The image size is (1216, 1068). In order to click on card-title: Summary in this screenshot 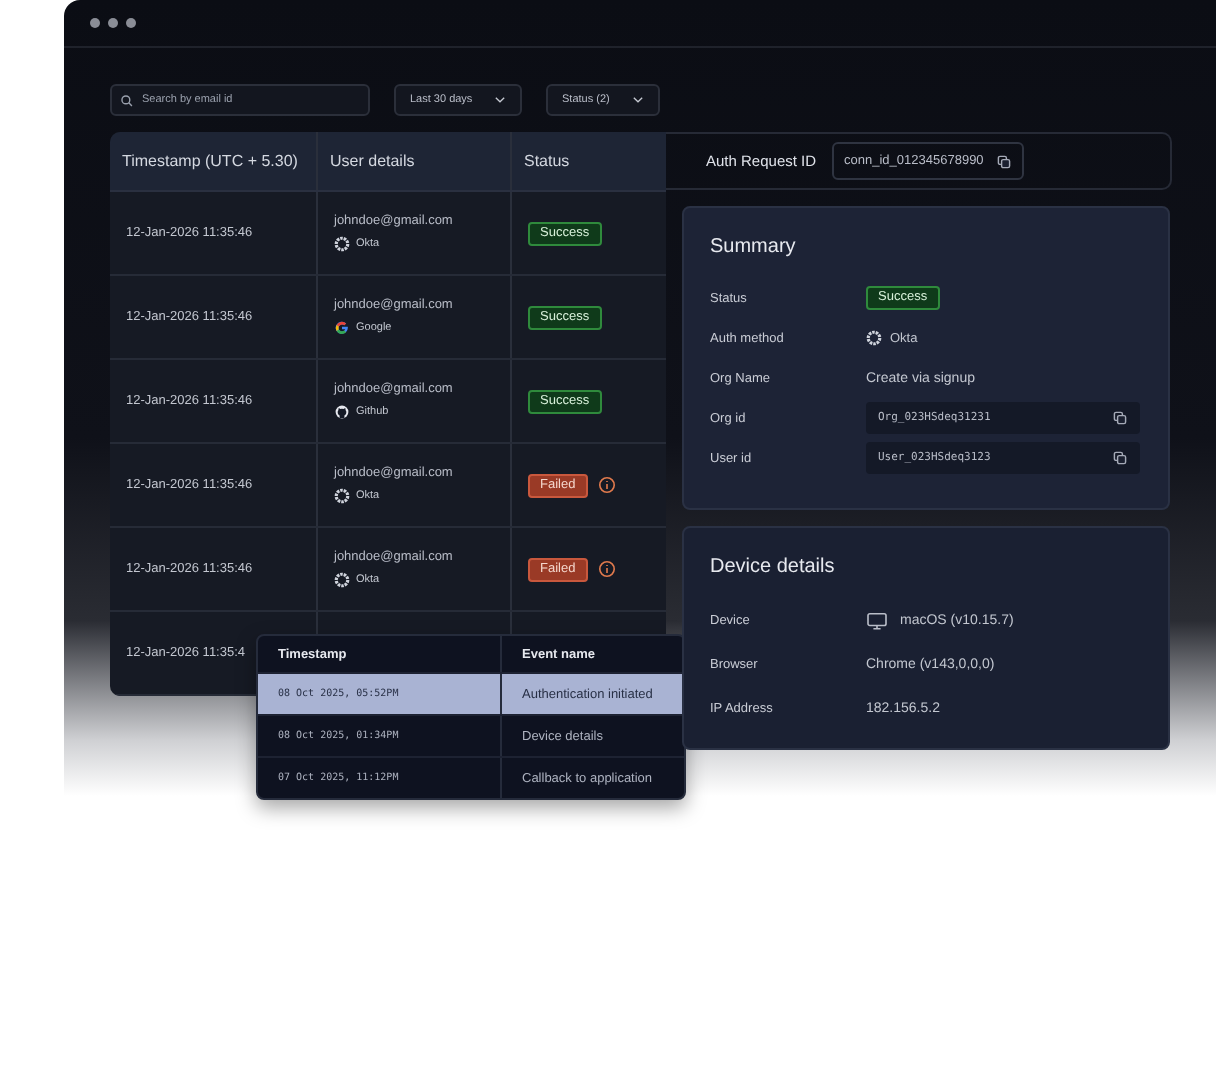, I will do `click(754, 247)`.